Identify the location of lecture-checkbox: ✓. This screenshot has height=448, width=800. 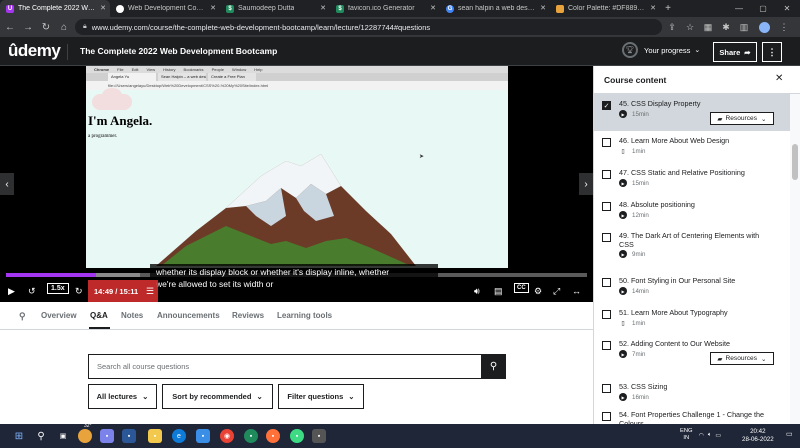
(606, 105).